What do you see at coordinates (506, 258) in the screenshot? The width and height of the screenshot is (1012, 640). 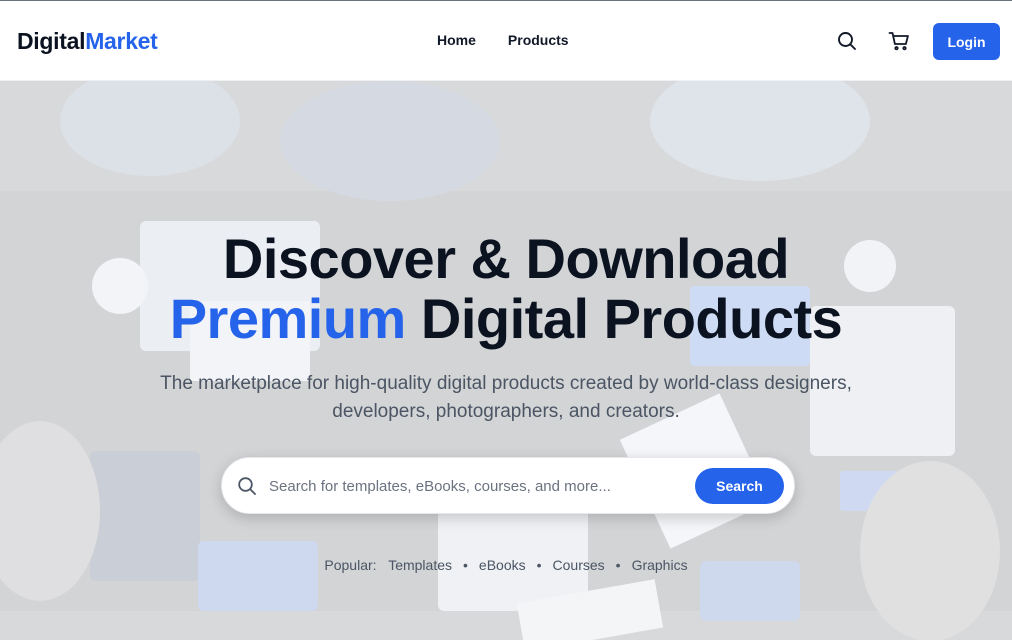 I see `hero-headline-line1: Discover & Download` at bounding box center [506, 258].